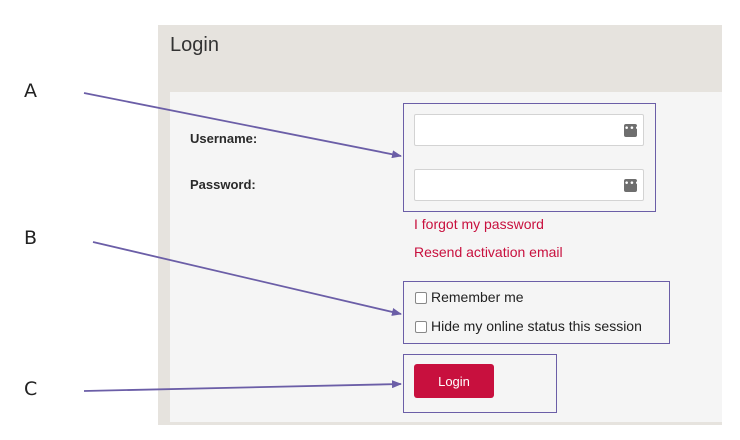  I want to click on callout-arrow-c, so click(242, 386).